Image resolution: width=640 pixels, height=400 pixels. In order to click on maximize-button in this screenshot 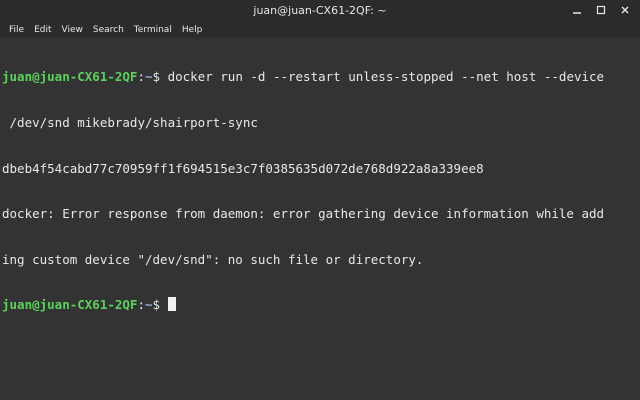, I will do `click(601, 10)`.